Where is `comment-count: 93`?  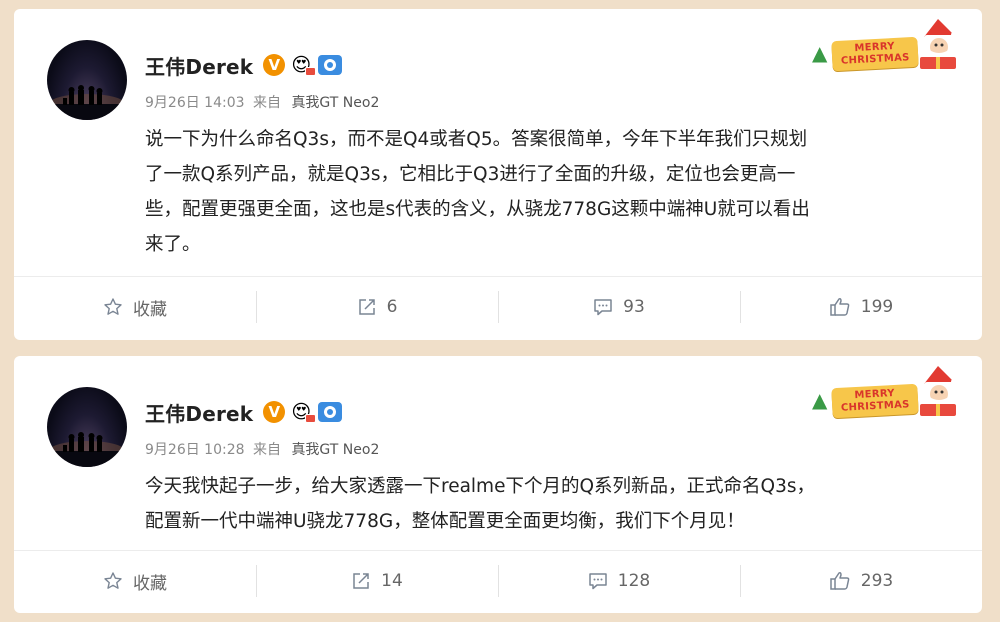 comment-count: 93 is located at coordinates (634, 307).